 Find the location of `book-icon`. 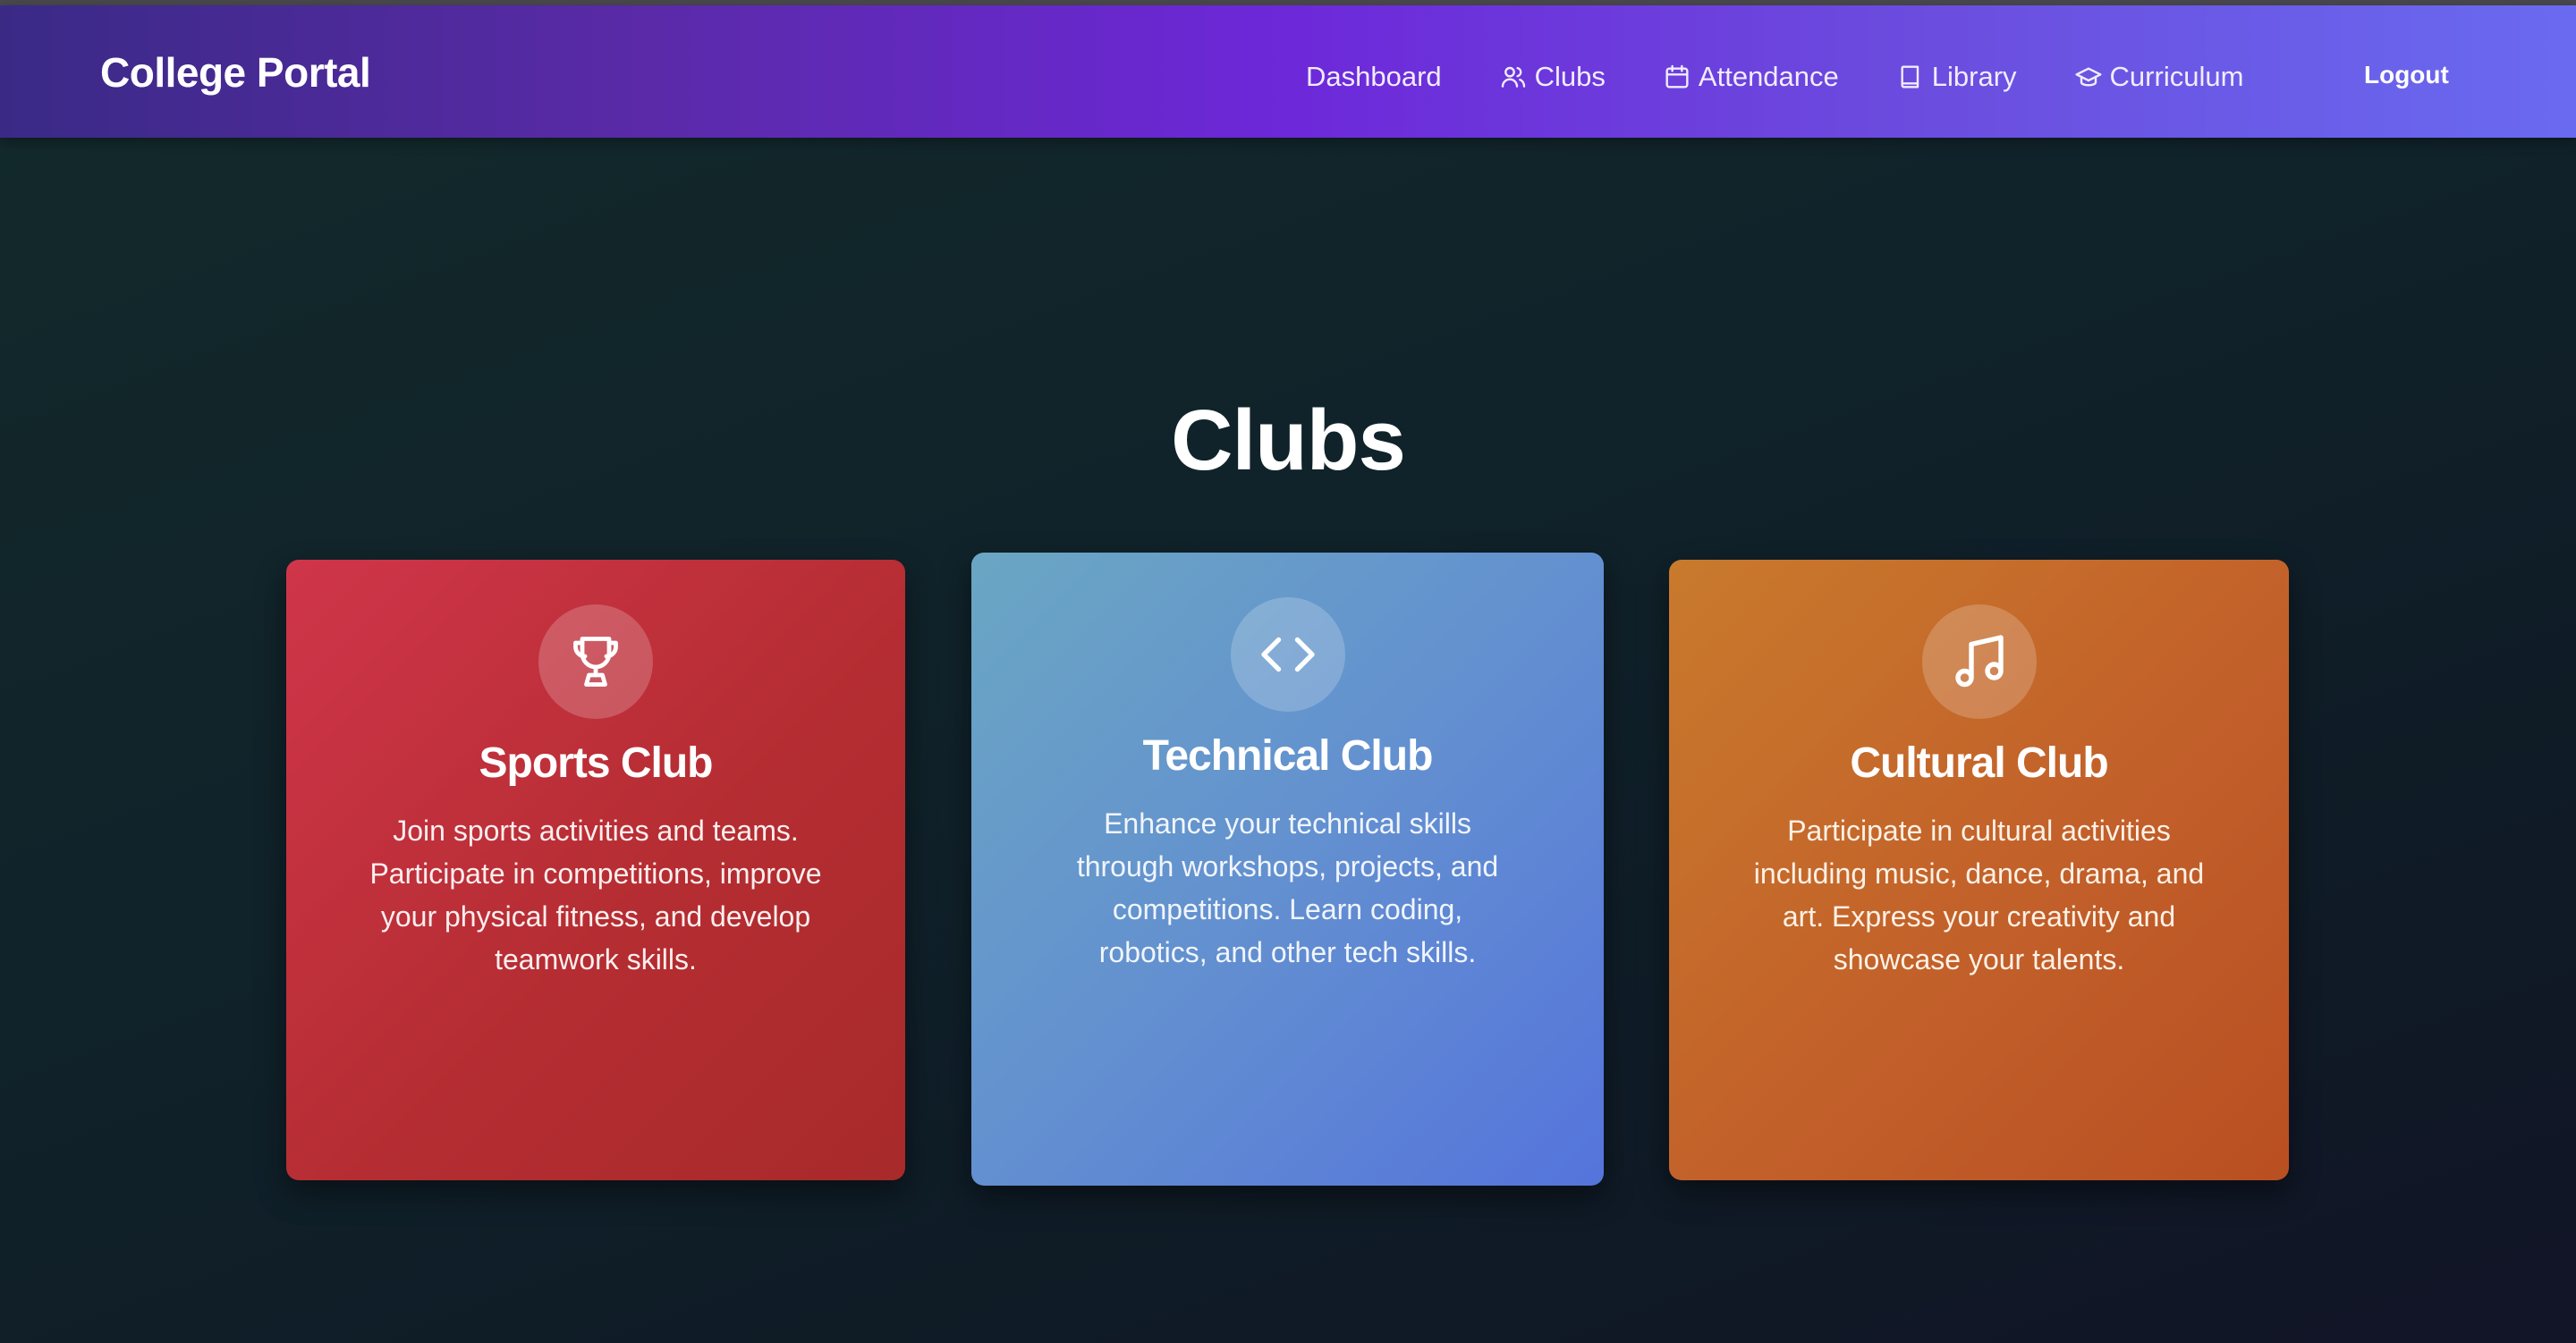

book-icon is located at coordinates (1910, 77).